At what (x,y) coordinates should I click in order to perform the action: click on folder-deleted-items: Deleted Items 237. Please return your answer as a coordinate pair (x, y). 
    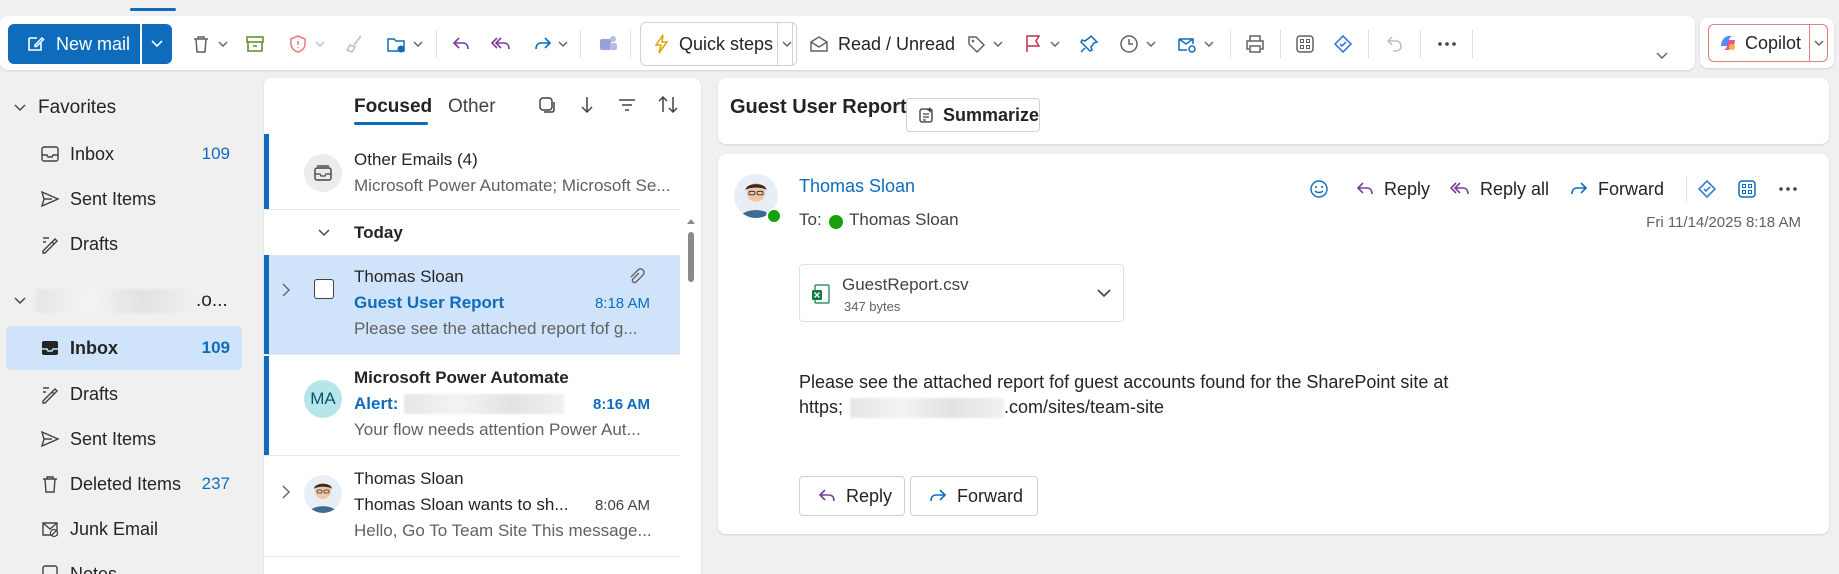
    Looking at the image, I should click on (124, 484).